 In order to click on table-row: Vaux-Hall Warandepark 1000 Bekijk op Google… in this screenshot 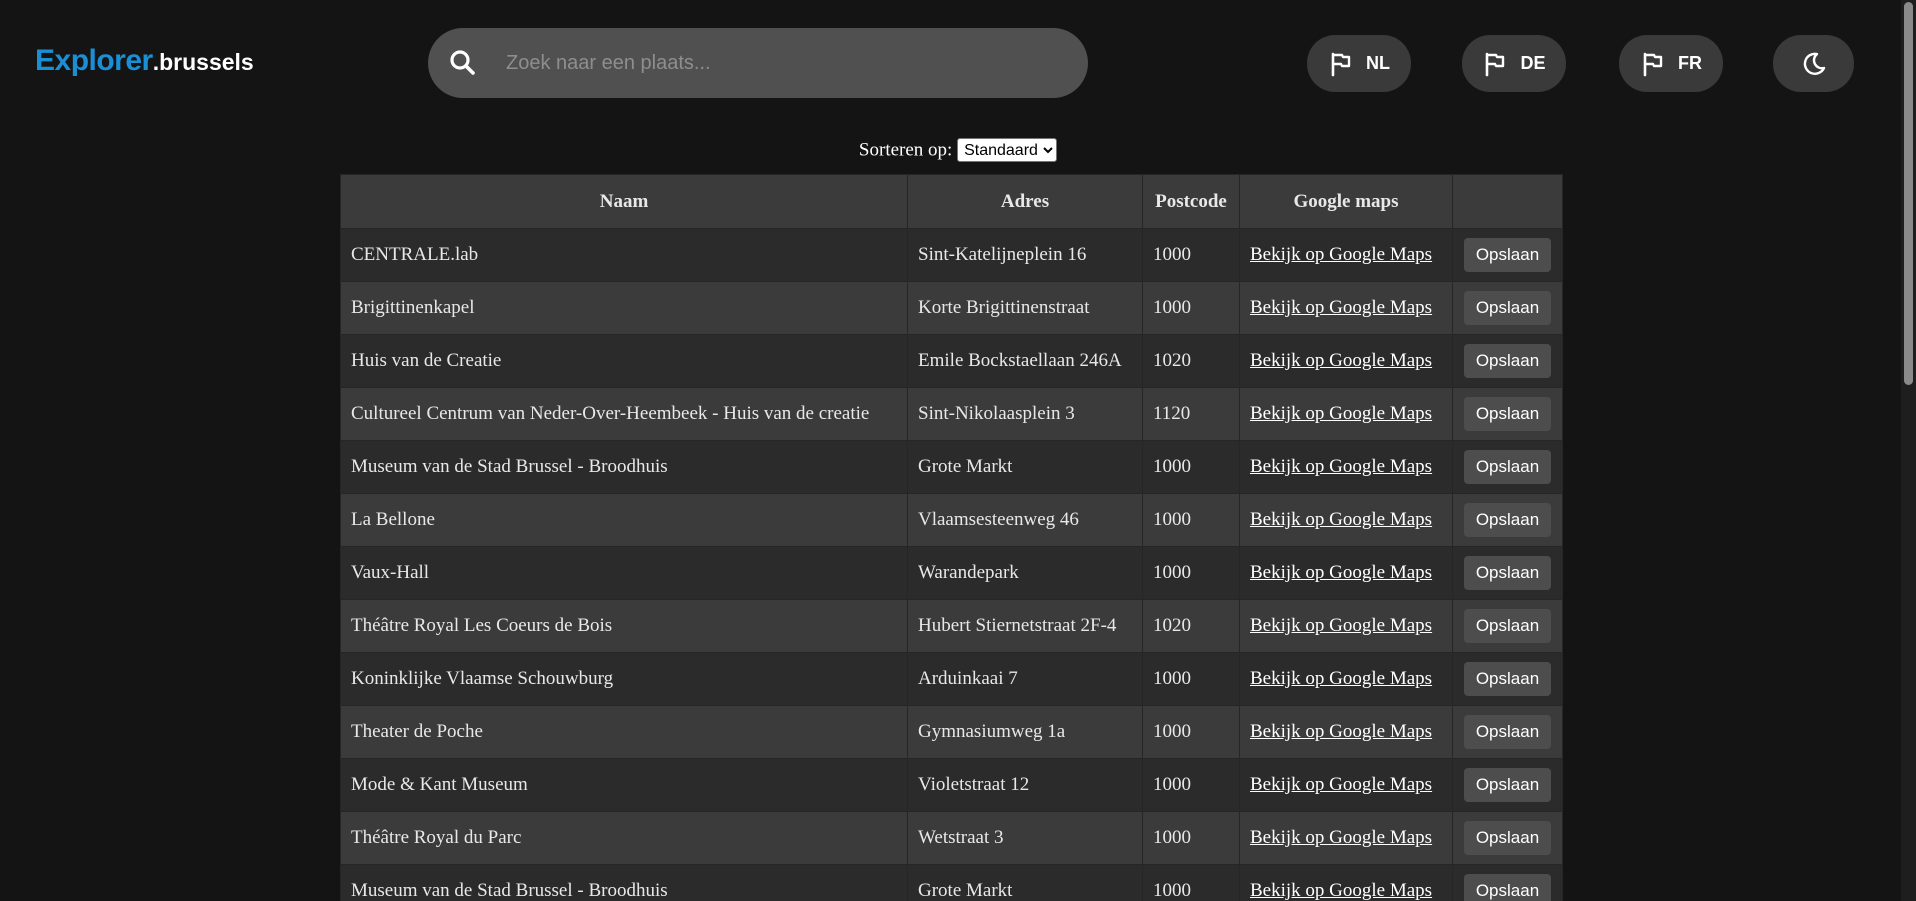, I will do `click(951, 573)`.